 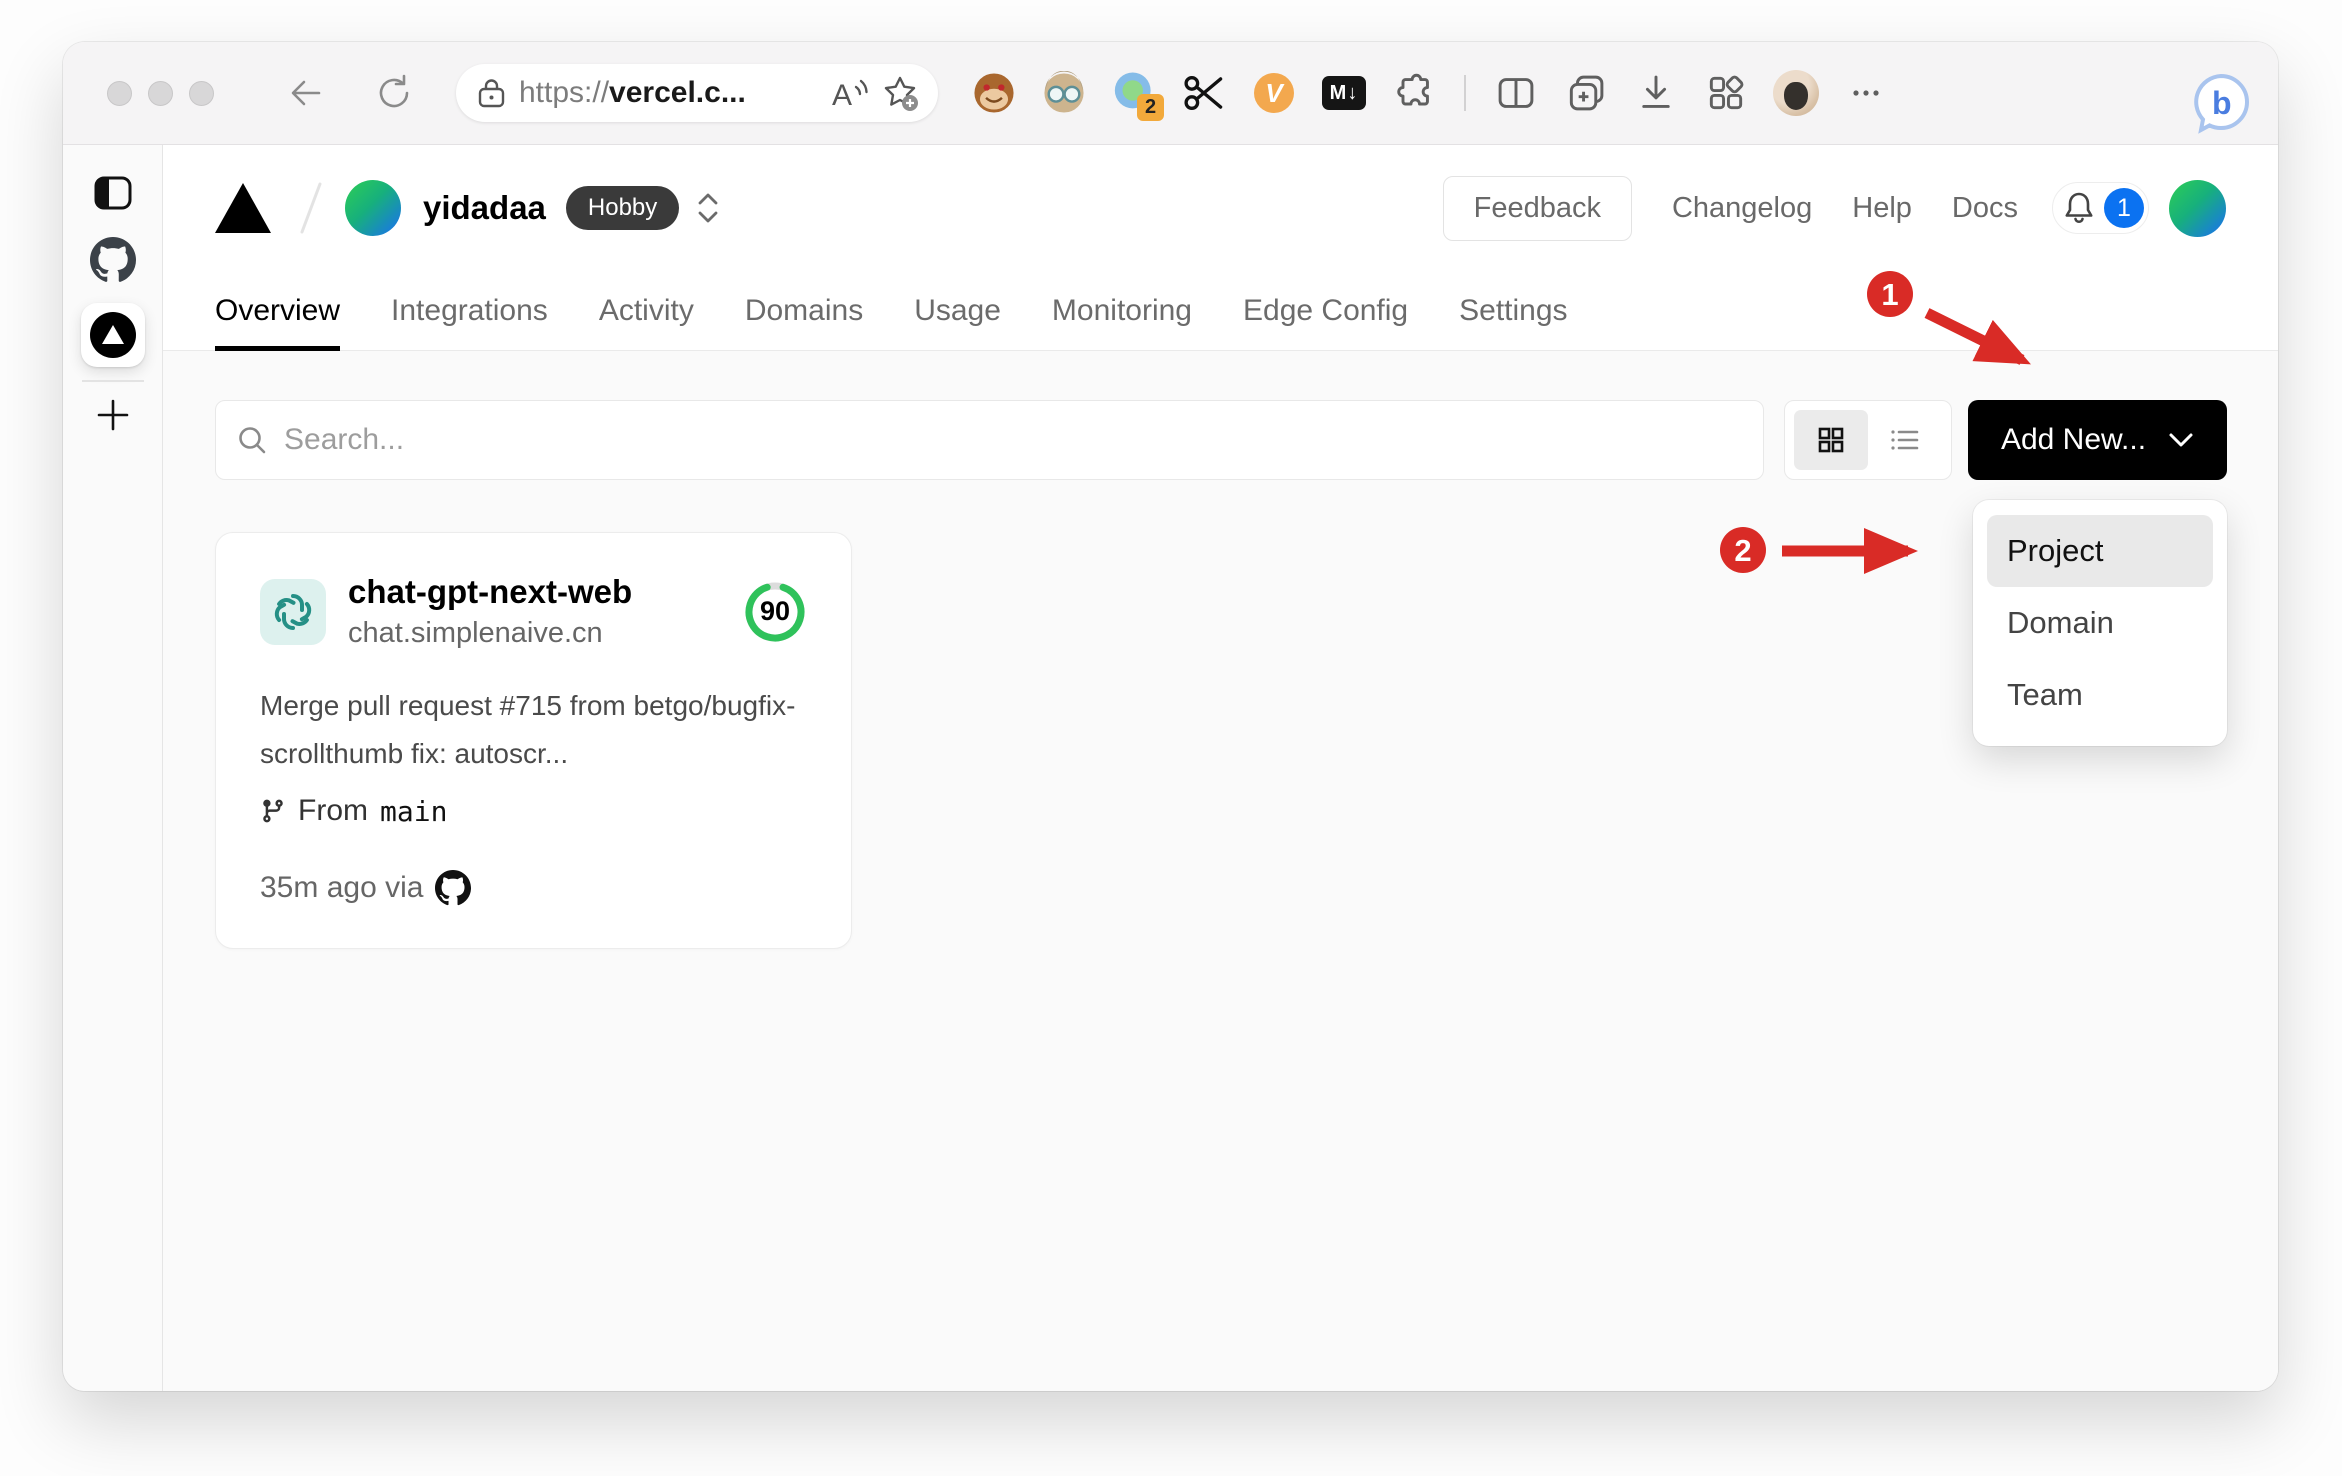 I want to click on menu-item-team: Team, so click(x=2100, y=695).